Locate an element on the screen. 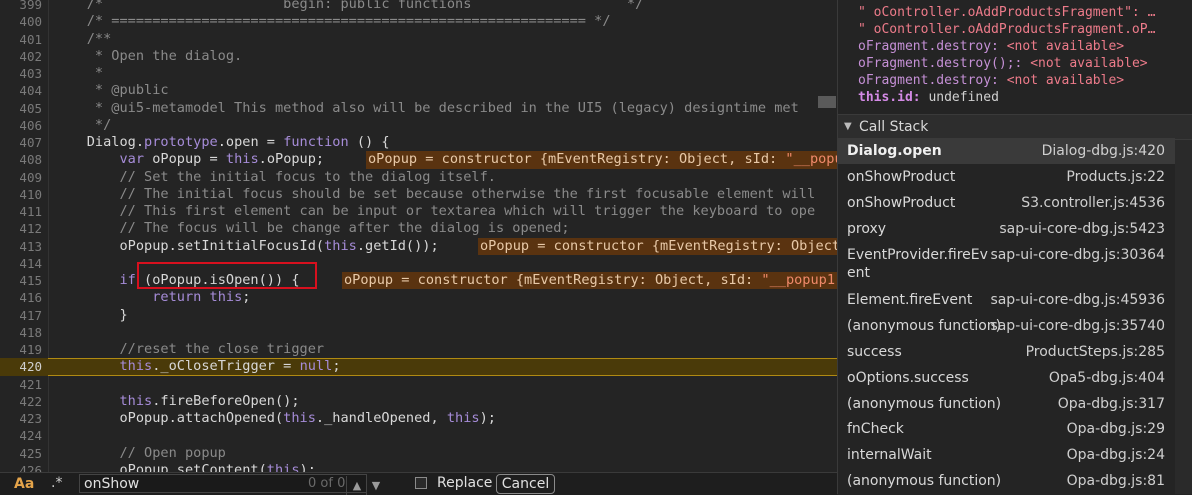 This screenshot has height=495, width=1192. code-line: 414 is located at coordinates (418, 263).